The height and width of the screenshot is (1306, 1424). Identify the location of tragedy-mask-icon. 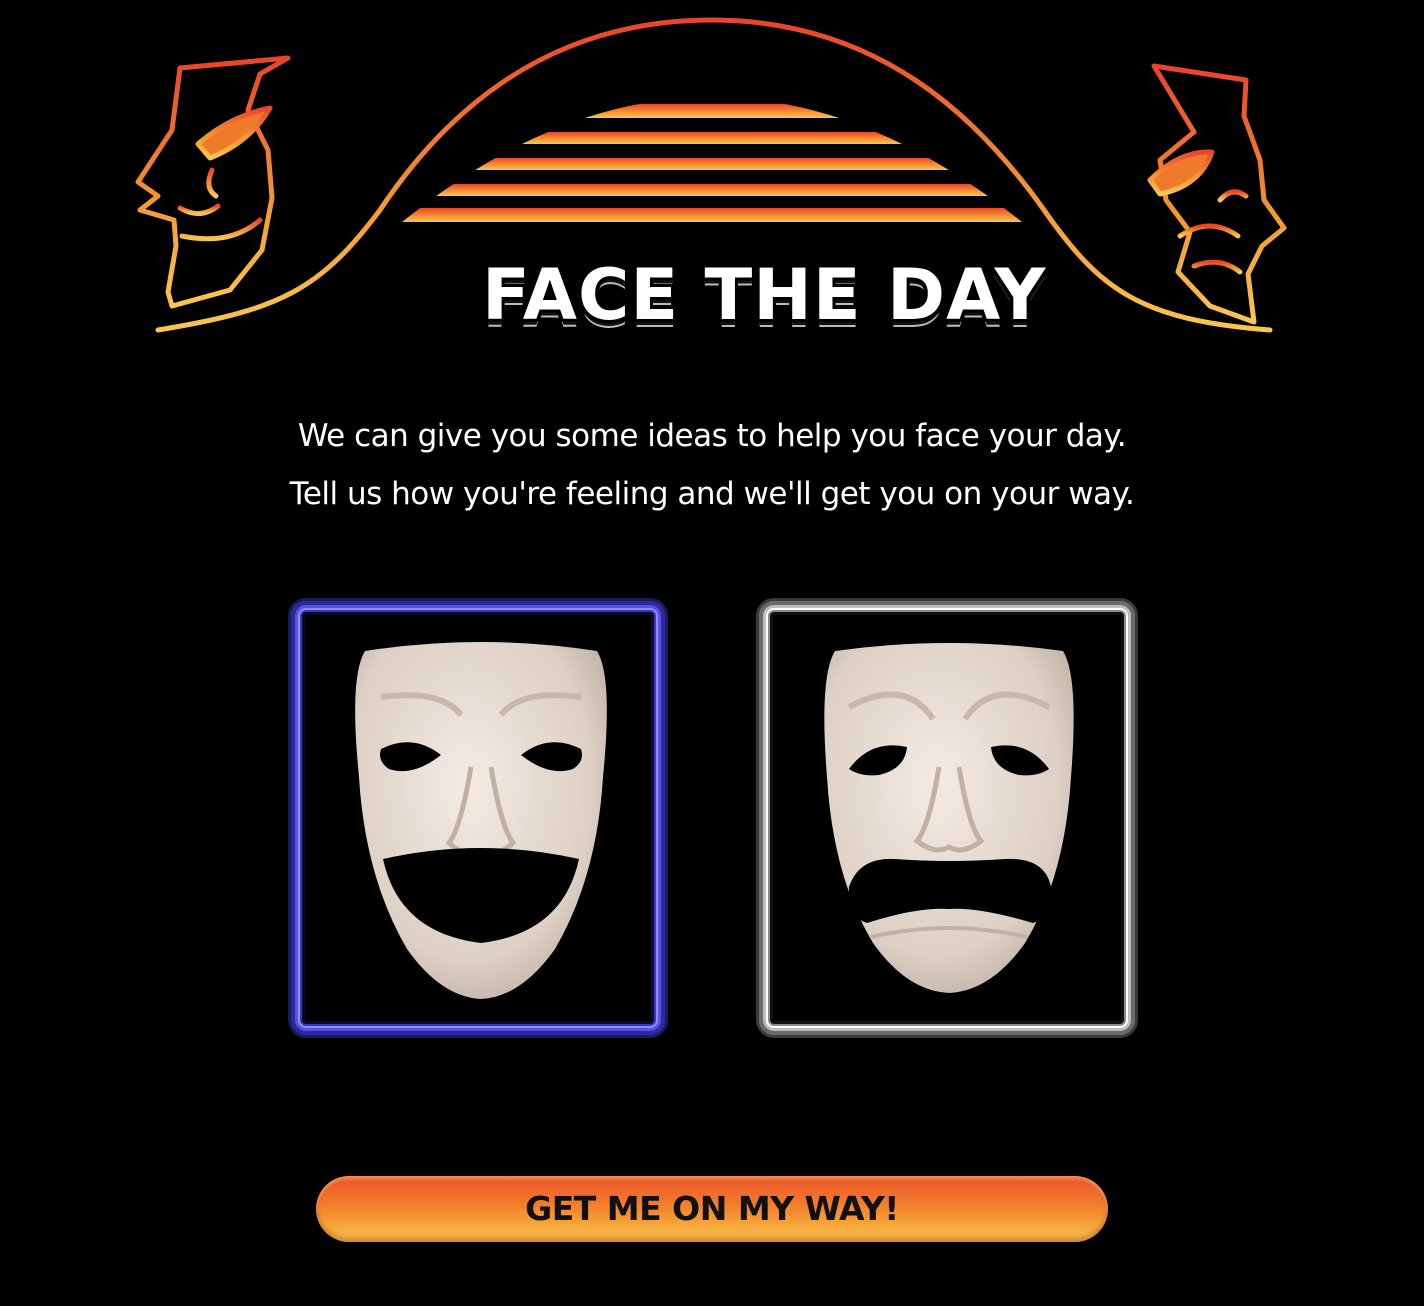
(949, 818).